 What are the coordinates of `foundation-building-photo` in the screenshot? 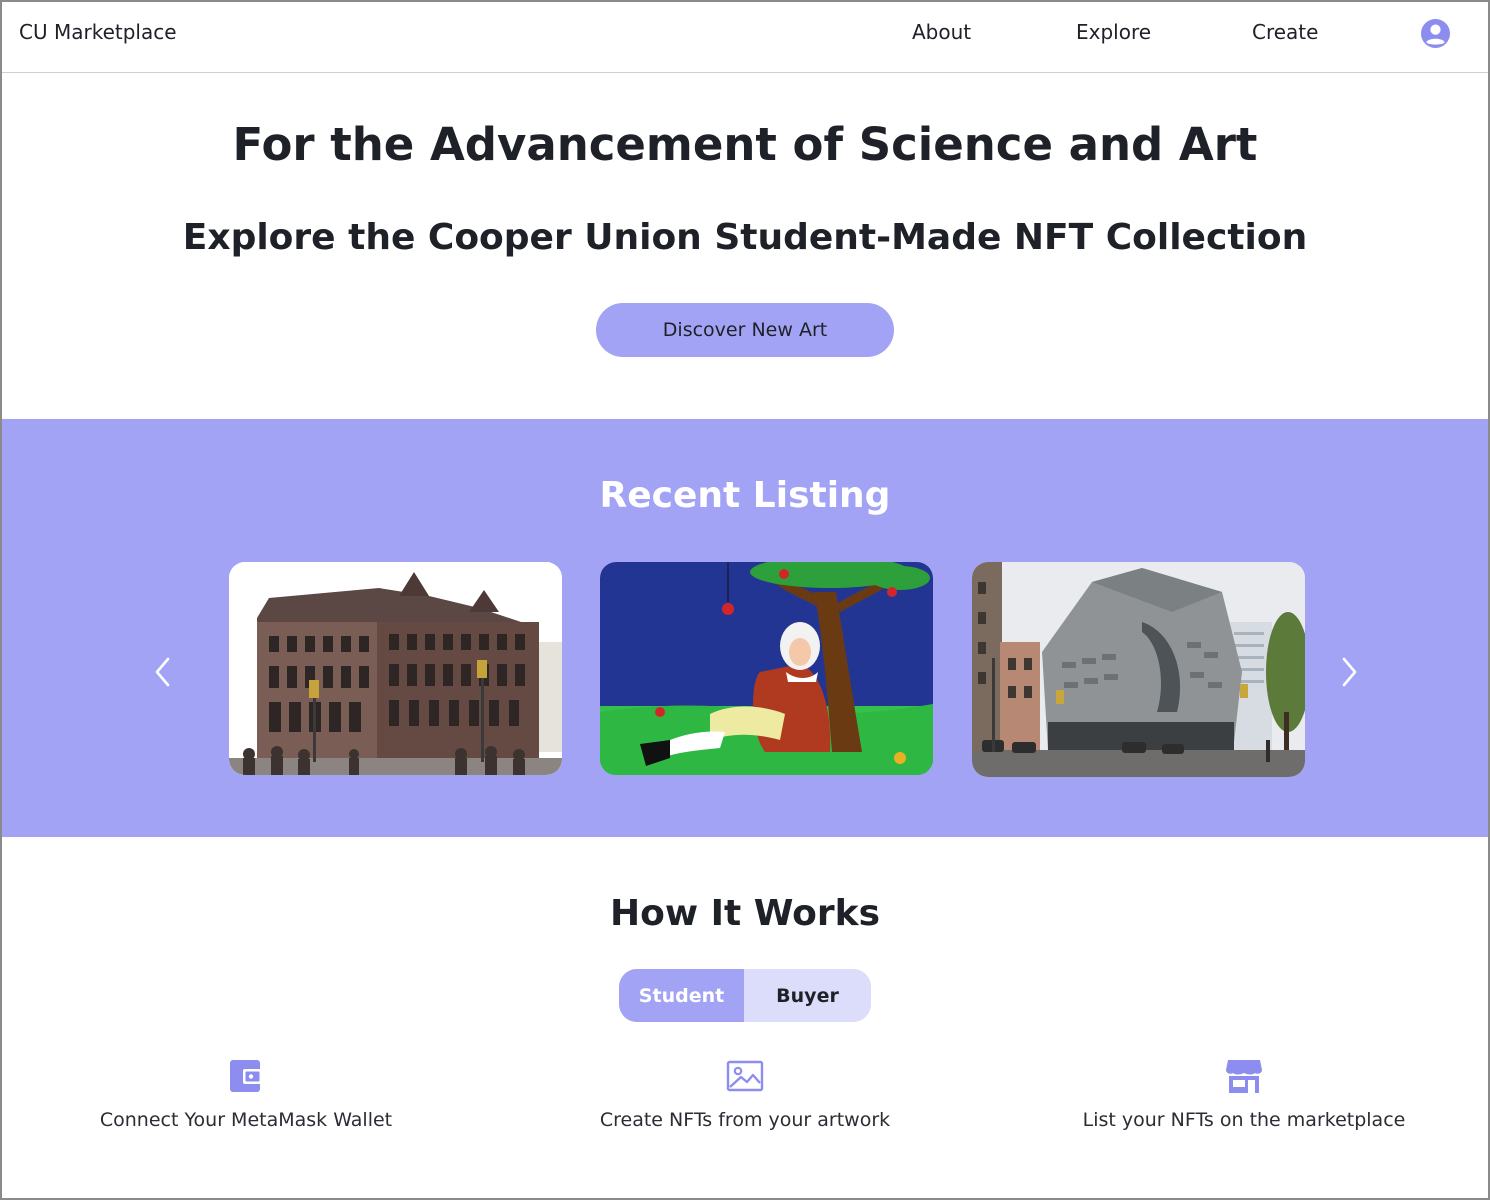 It's located at (395, 668).